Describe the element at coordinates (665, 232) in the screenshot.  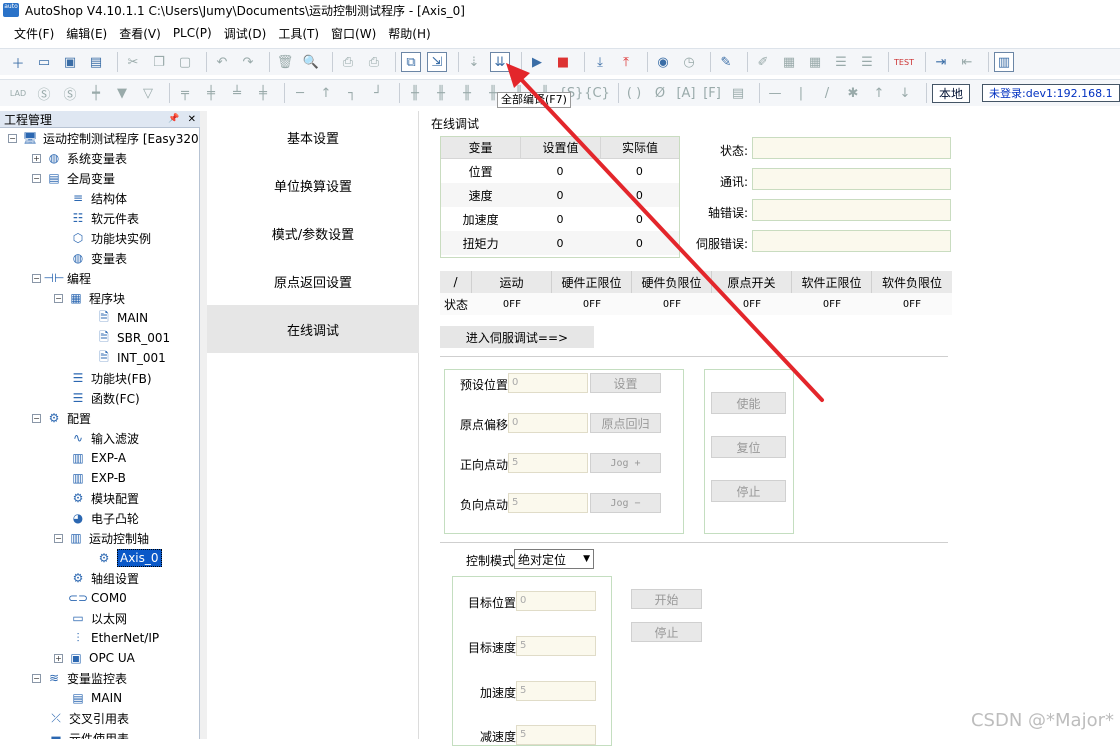
I see `annotation-arrow` at that location.